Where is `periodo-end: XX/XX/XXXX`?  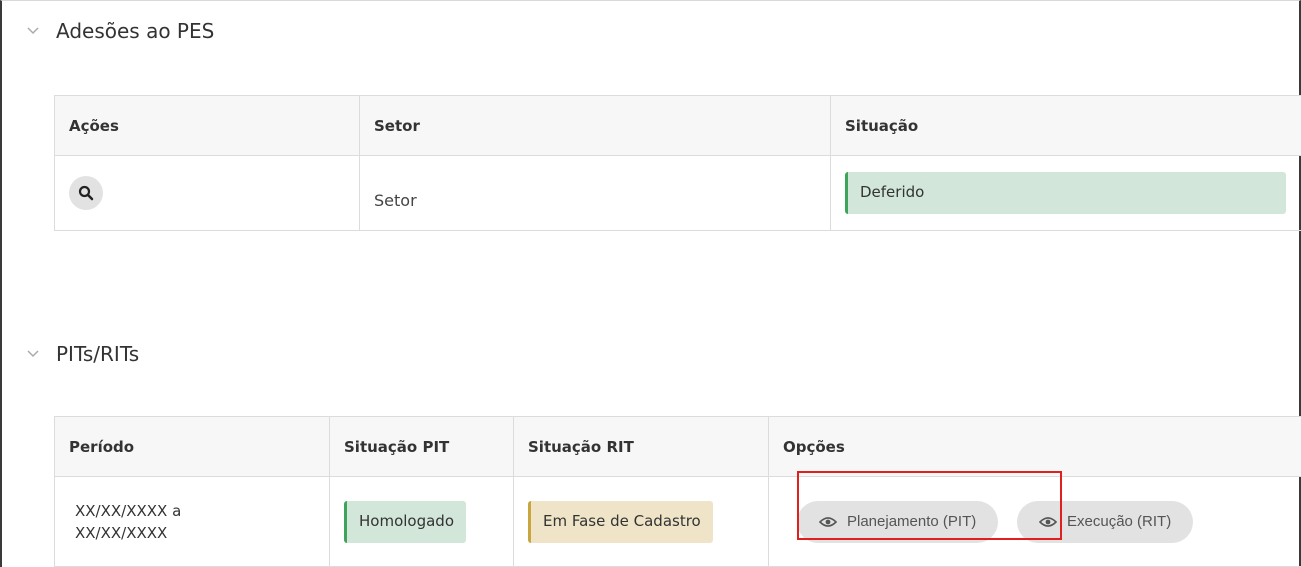
periodo-end: XX/XX/XXXX is located at coordinates (121, 532).